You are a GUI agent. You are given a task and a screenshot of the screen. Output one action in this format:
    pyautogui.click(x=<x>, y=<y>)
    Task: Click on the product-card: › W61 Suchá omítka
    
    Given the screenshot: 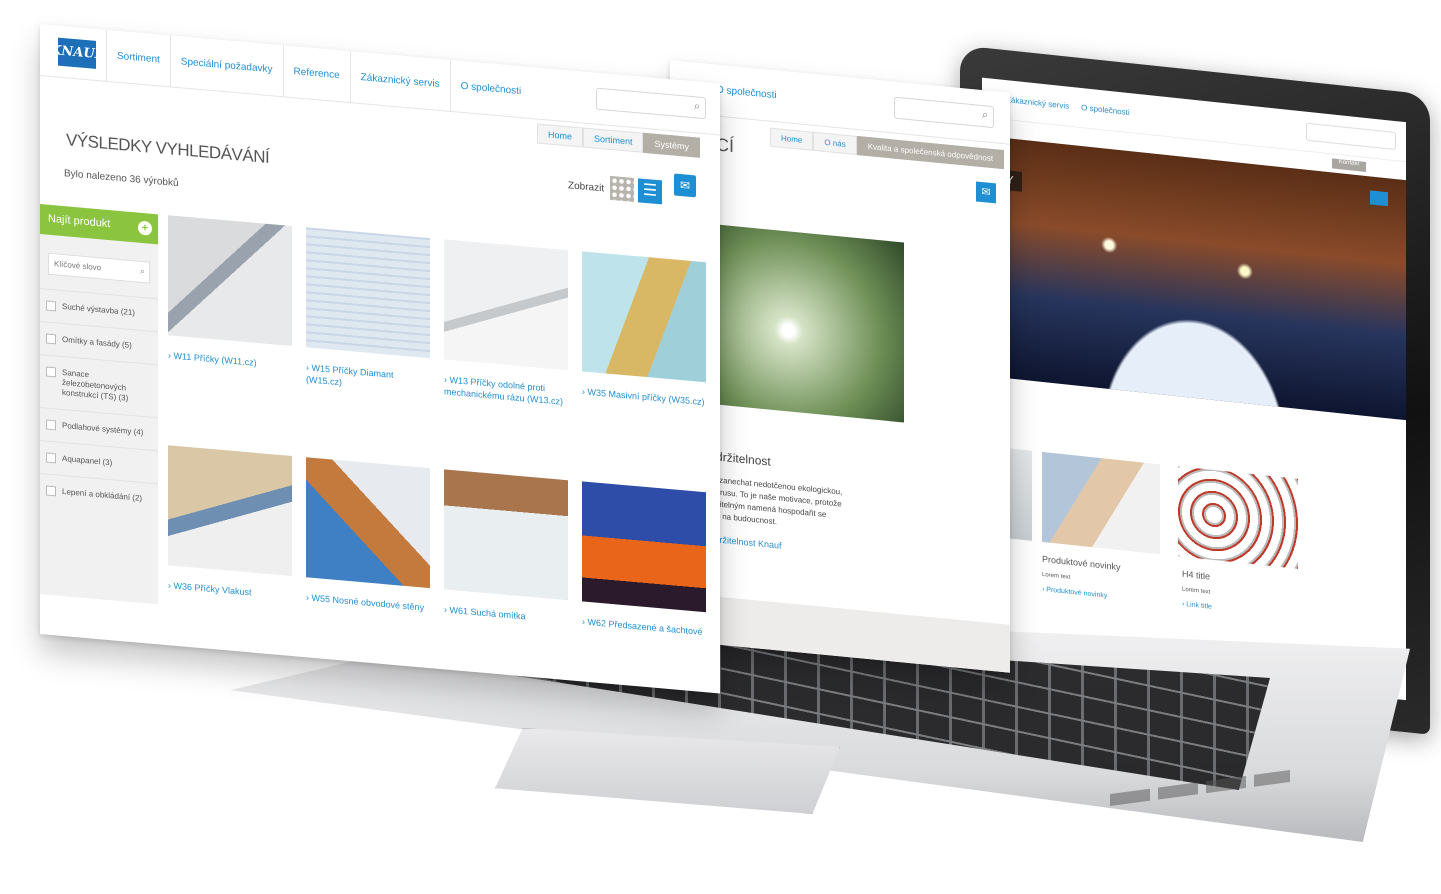 What is the action you would take?
    pyautogui.click(x=506, y=581)
    